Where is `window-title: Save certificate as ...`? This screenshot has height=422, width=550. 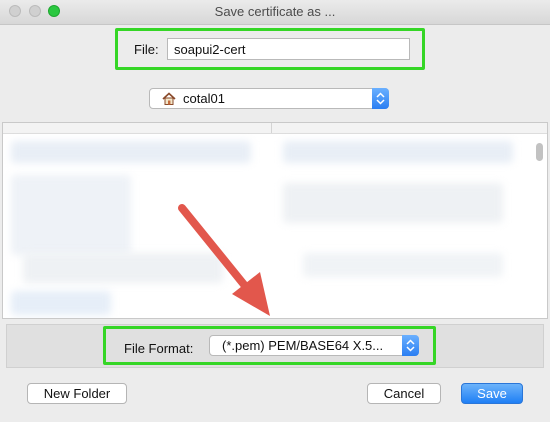
window-title: Save certificate as ... is located at coordinates (275, 11).